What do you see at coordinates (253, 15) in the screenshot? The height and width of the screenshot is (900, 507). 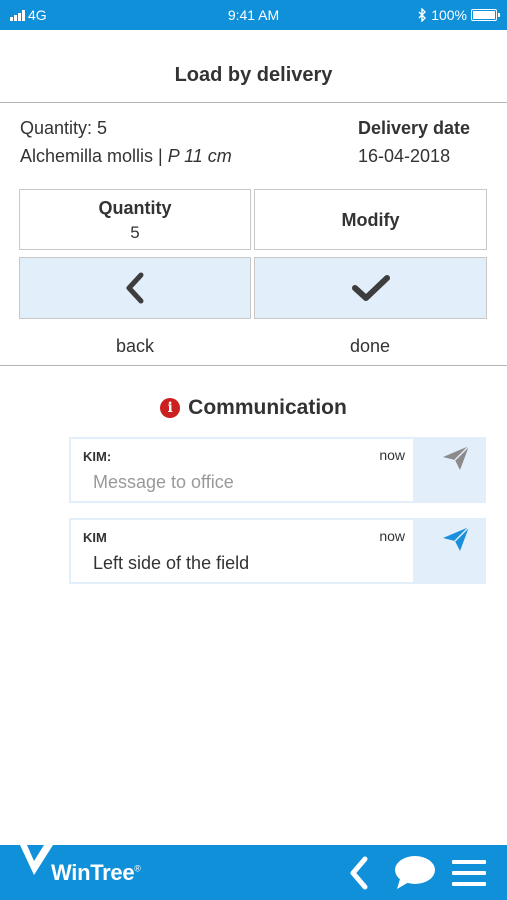 I see `status-bar: 4G 9:41 AM 100%` at bounding box center [253, 15].